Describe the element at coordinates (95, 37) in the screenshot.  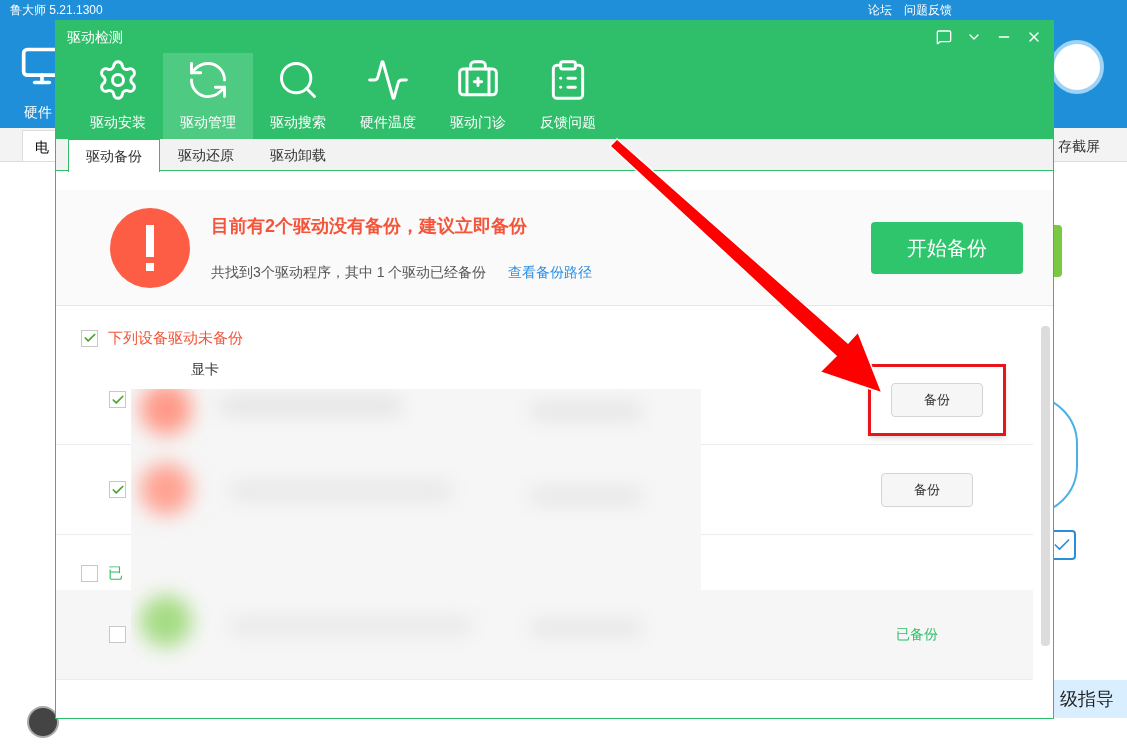
I see `dialog-title: 驱动检测` at that location.